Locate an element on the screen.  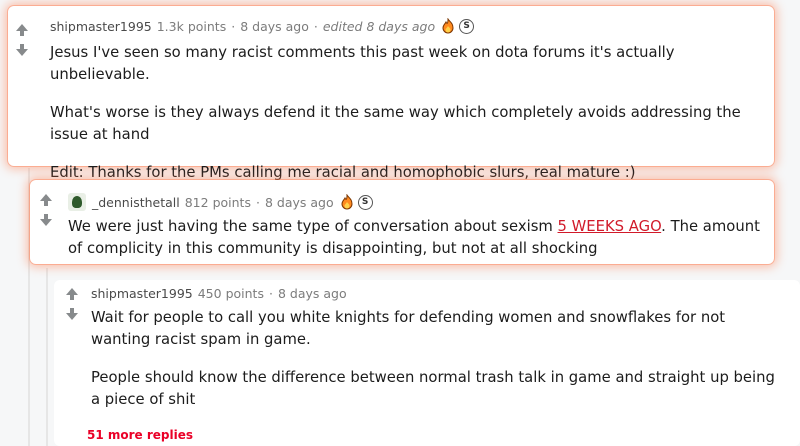
comment-meta: _dennisthetall 812 points · 8 days ago S is located at coordinates (220, 202).